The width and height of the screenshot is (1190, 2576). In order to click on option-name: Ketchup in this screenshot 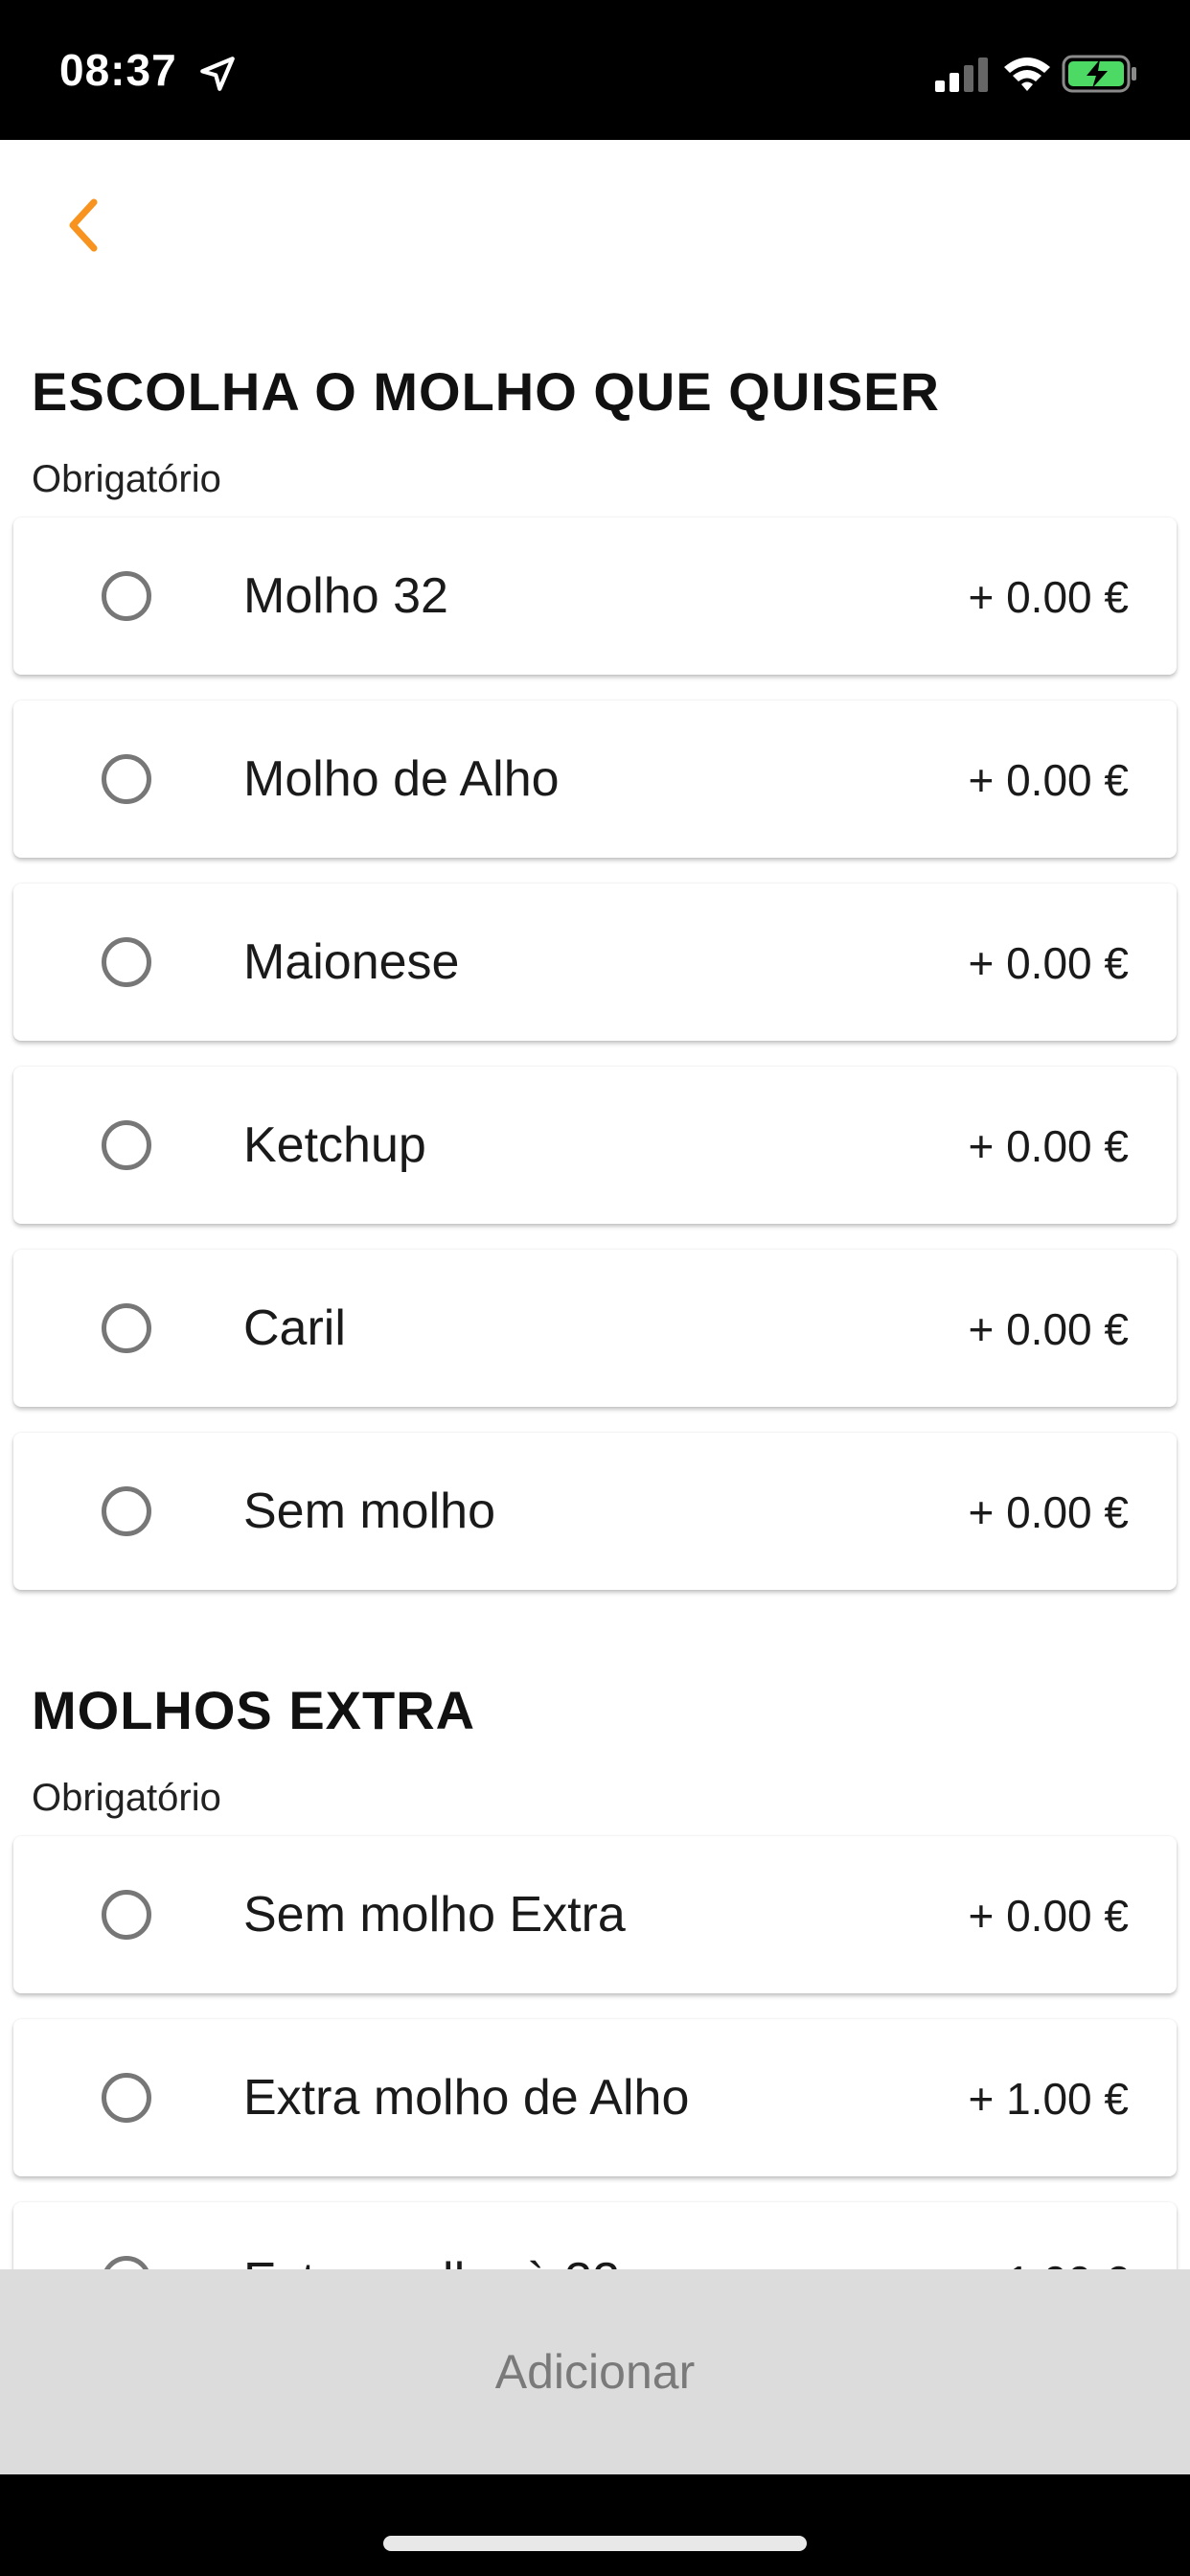, I will do `click(334, 1145)`.